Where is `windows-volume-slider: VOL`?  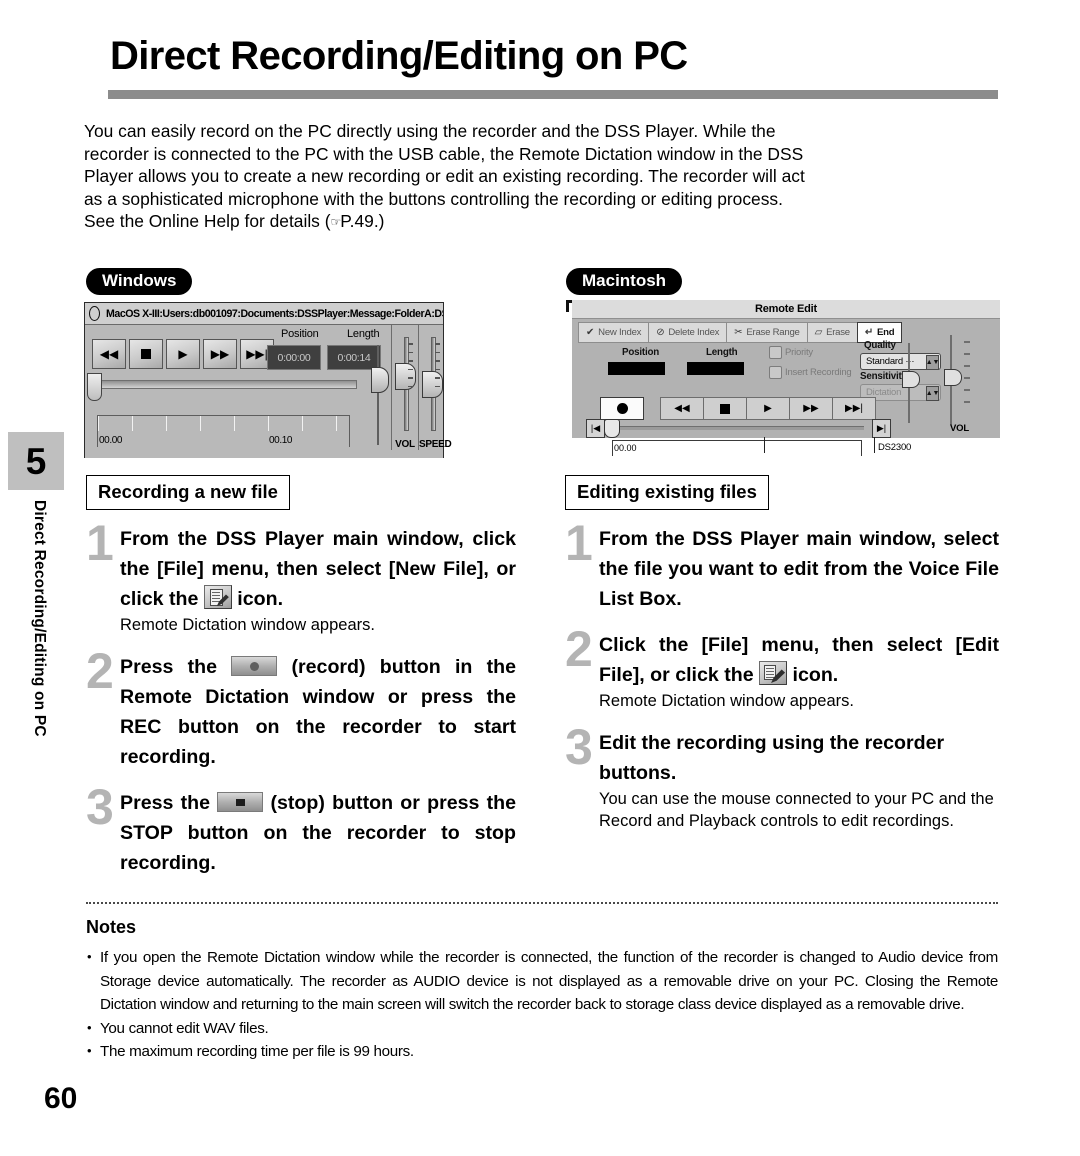 windows-volume-slider: VOL is located at coordinates (405, 391).